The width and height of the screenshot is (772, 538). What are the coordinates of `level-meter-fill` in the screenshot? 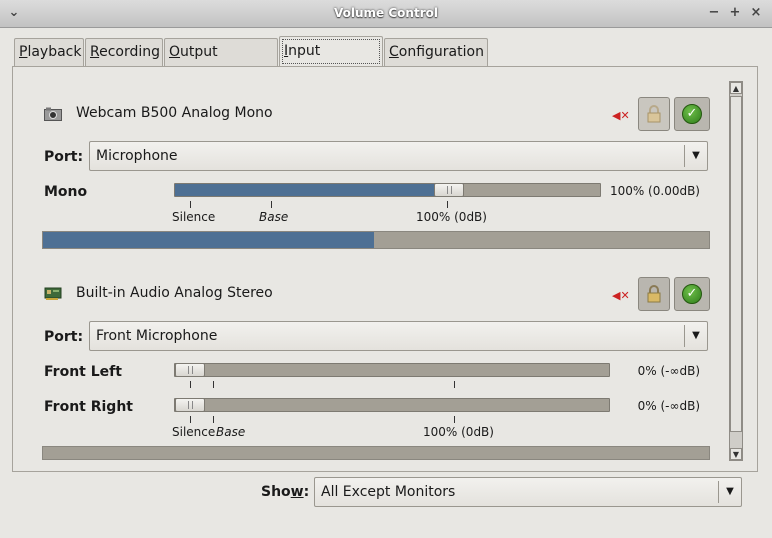 It's located at (208, 240).